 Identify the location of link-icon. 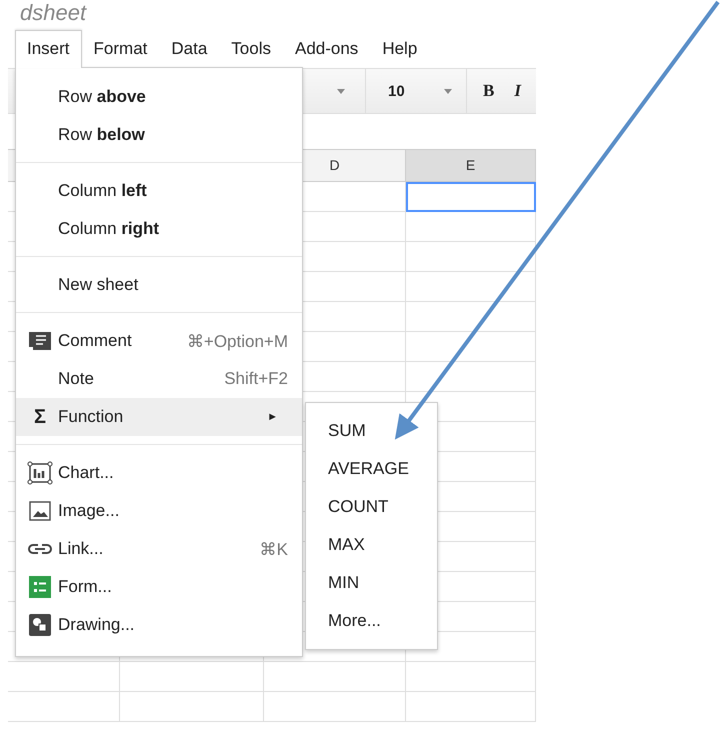
(40, 549).